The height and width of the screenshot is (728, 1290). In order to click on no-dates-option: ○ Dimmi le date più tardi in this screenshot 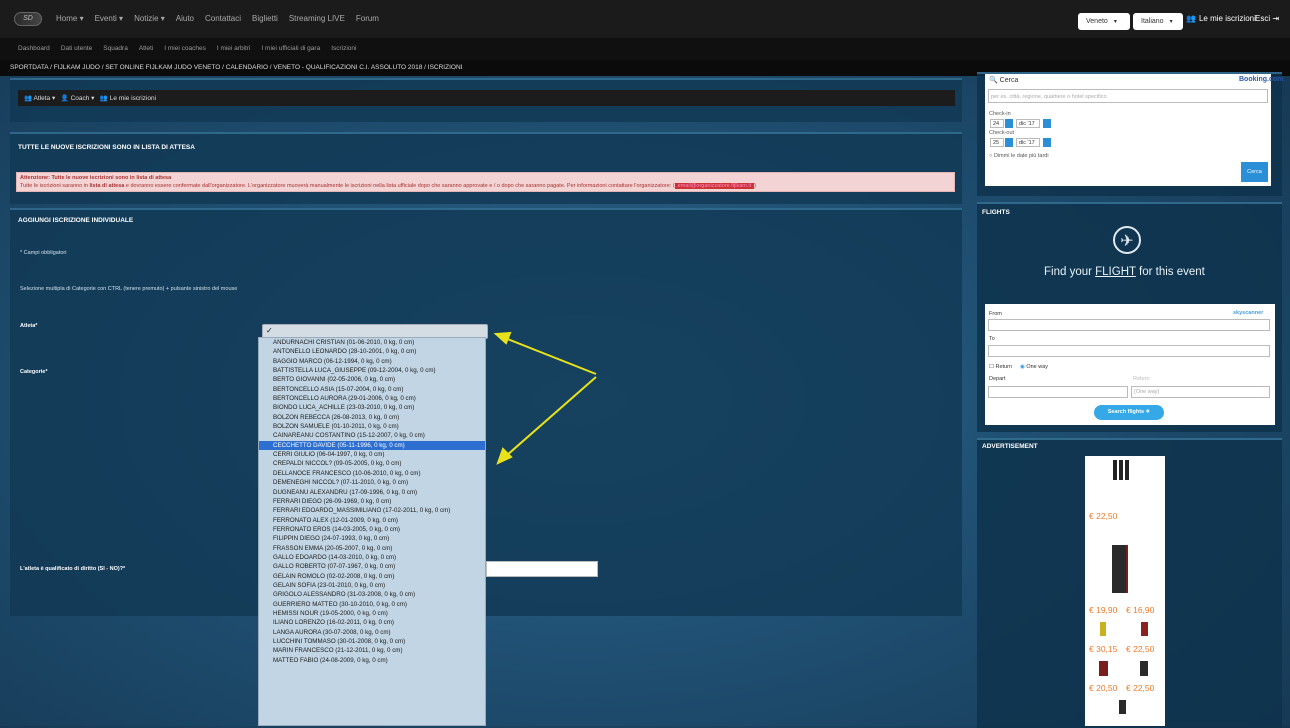, I will do `click(1019, 156)`.